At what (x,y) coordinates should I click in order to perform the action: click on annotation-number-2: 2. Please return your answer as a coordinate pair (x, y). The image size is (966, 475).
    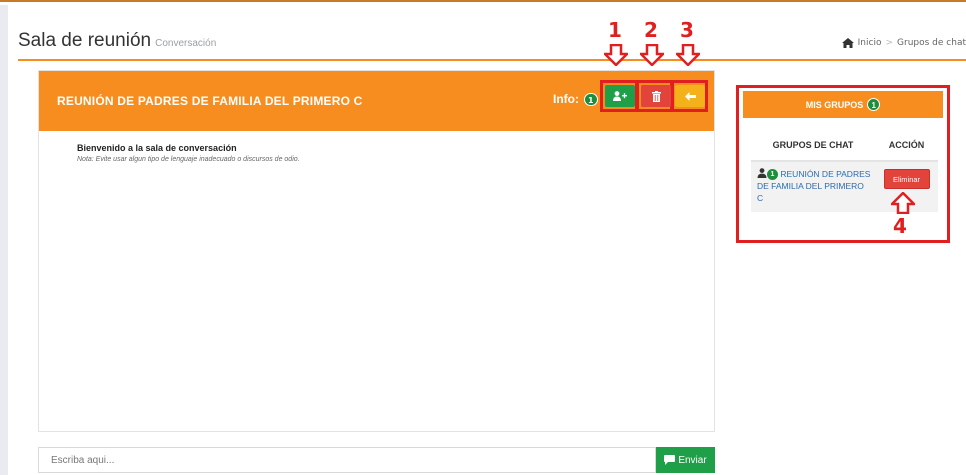
    Looking at the image, I should click on (651, 30).